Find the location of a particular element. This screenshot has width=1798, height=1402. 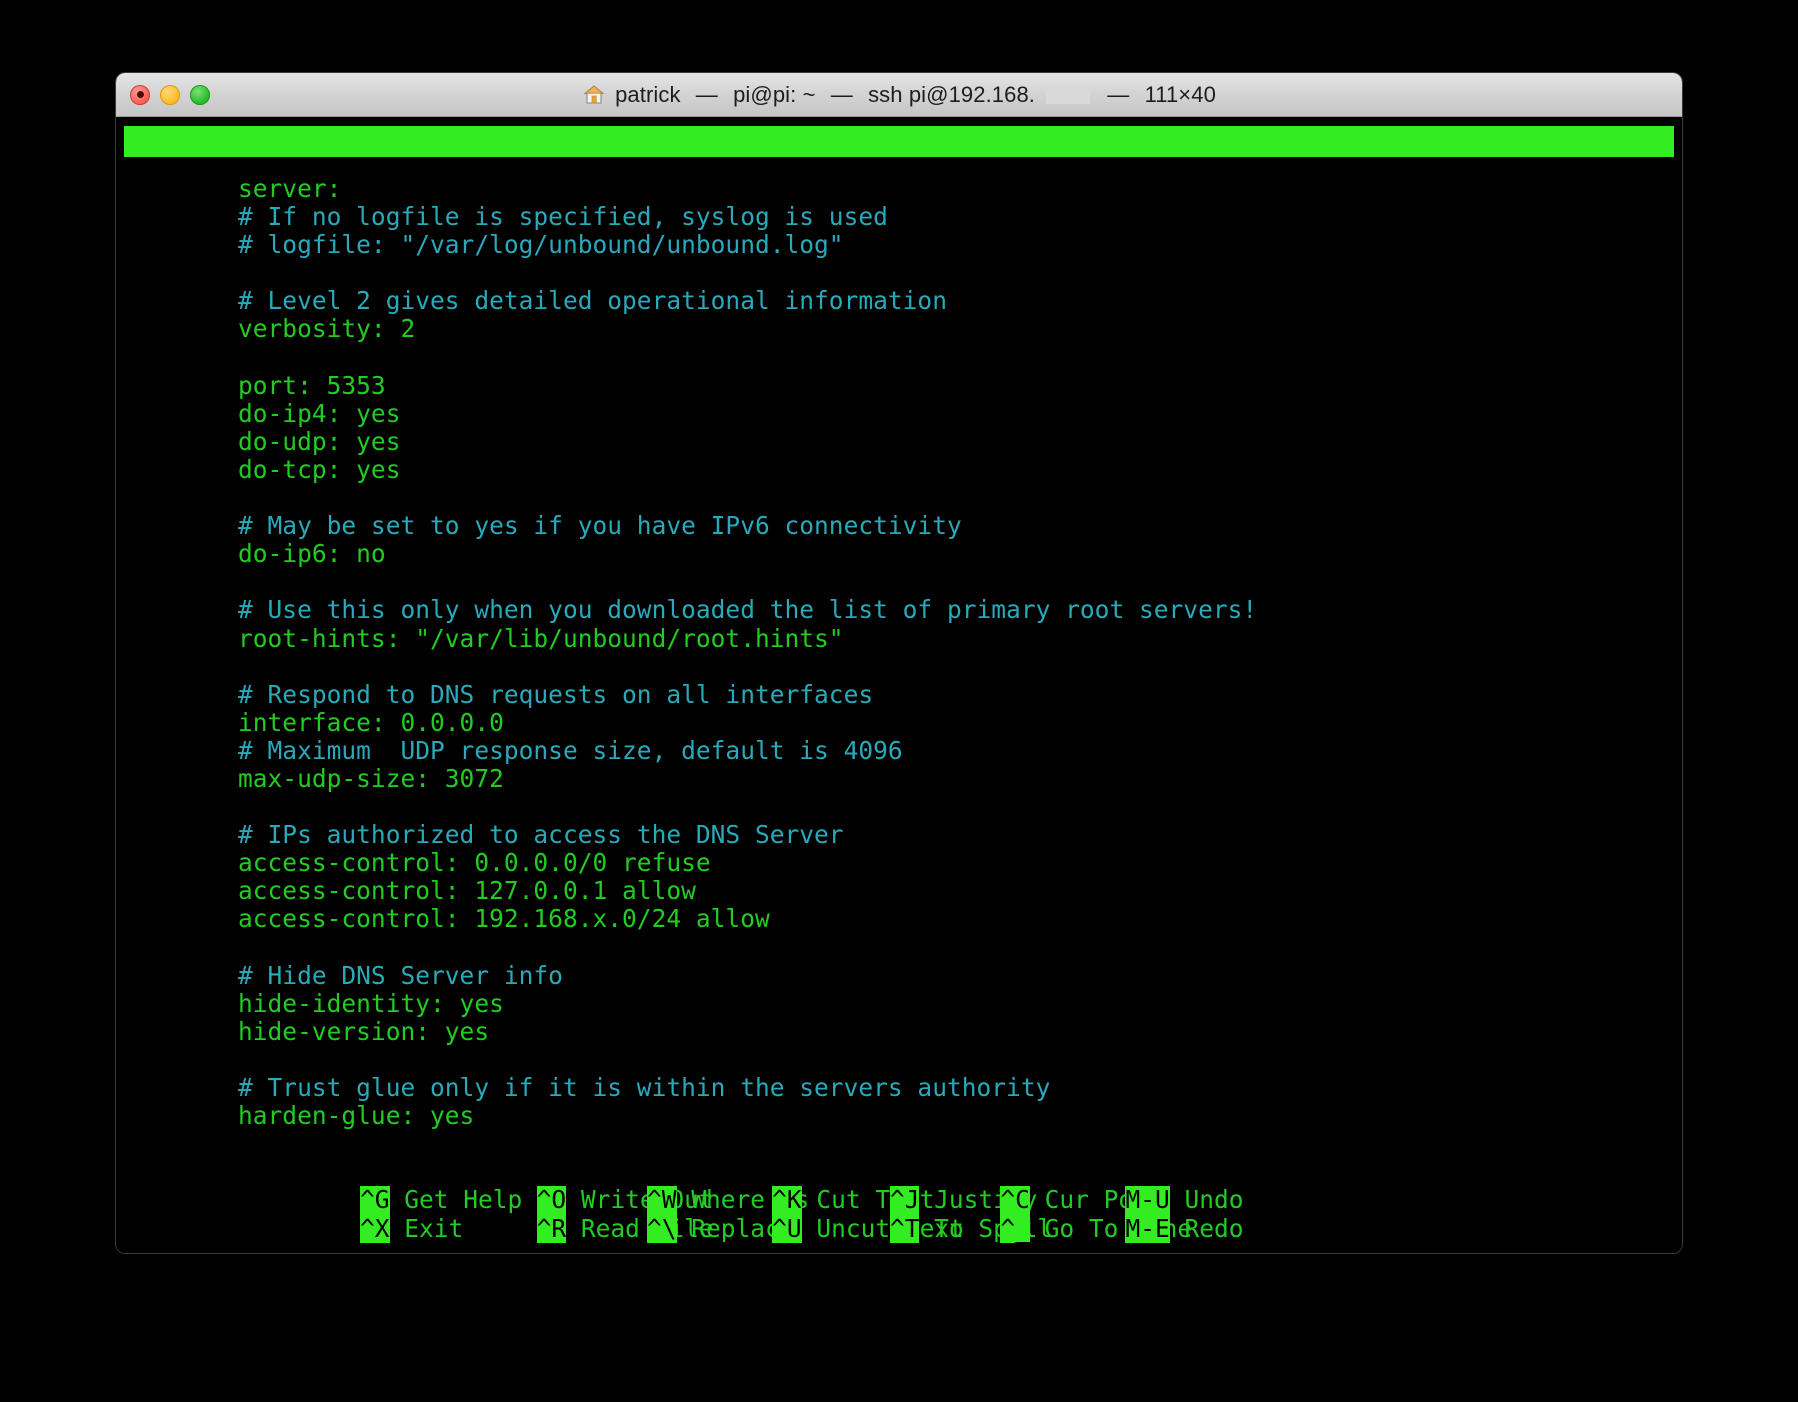

editor-line: do-ip4: yes is located at coordinates (319, 413).